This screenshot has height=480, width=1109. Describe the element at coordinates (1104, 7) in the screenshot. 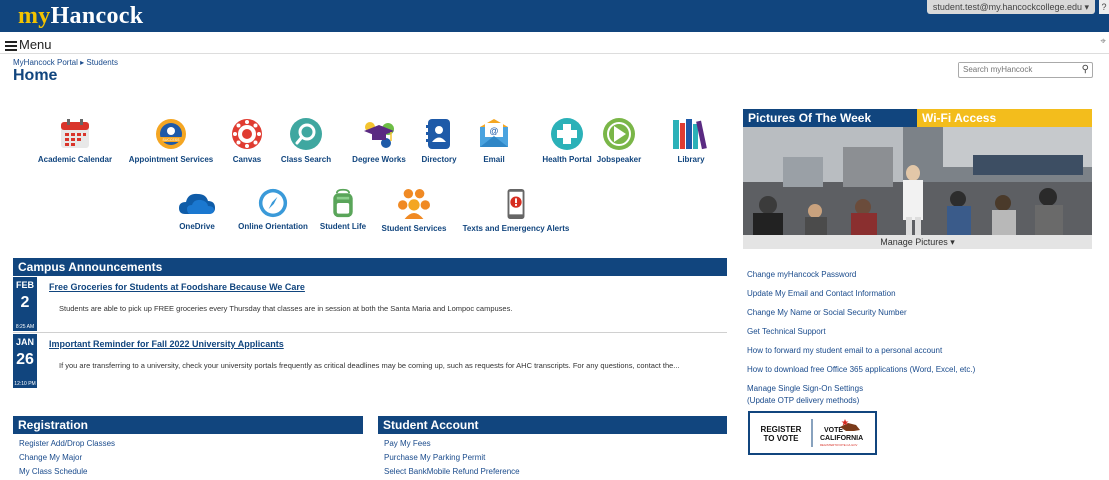

I see `help-button: ?` at that location.